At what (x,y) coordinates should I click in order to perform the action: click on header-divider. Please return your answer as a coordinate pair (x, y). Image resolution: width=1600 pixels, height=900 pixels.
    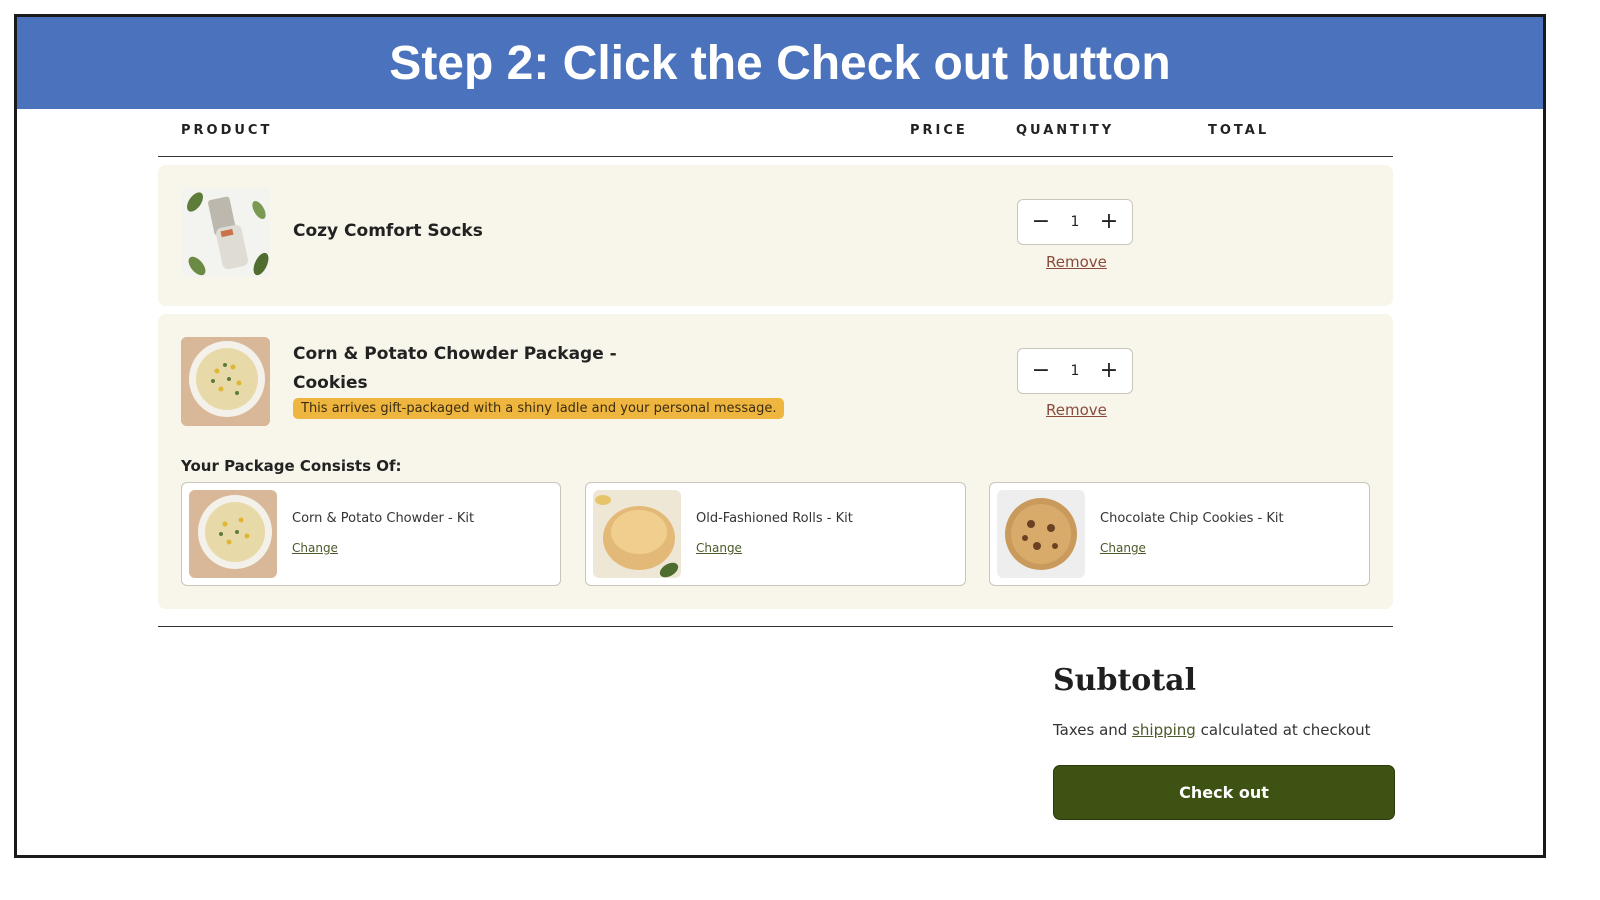
    Looking at the image, I should click on (775, 156).